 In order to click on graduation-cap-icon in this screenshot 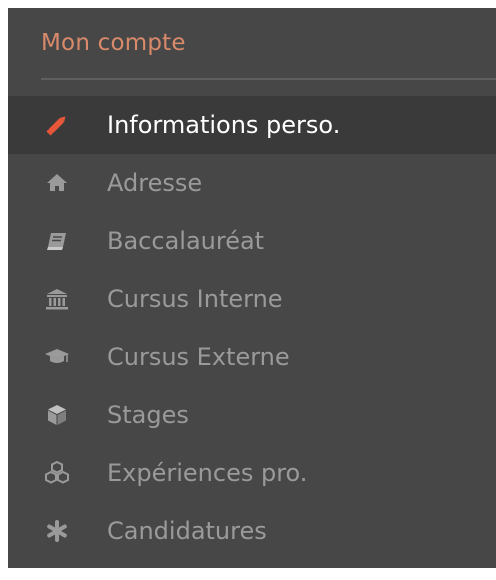, I will do `click(57, 357)`.